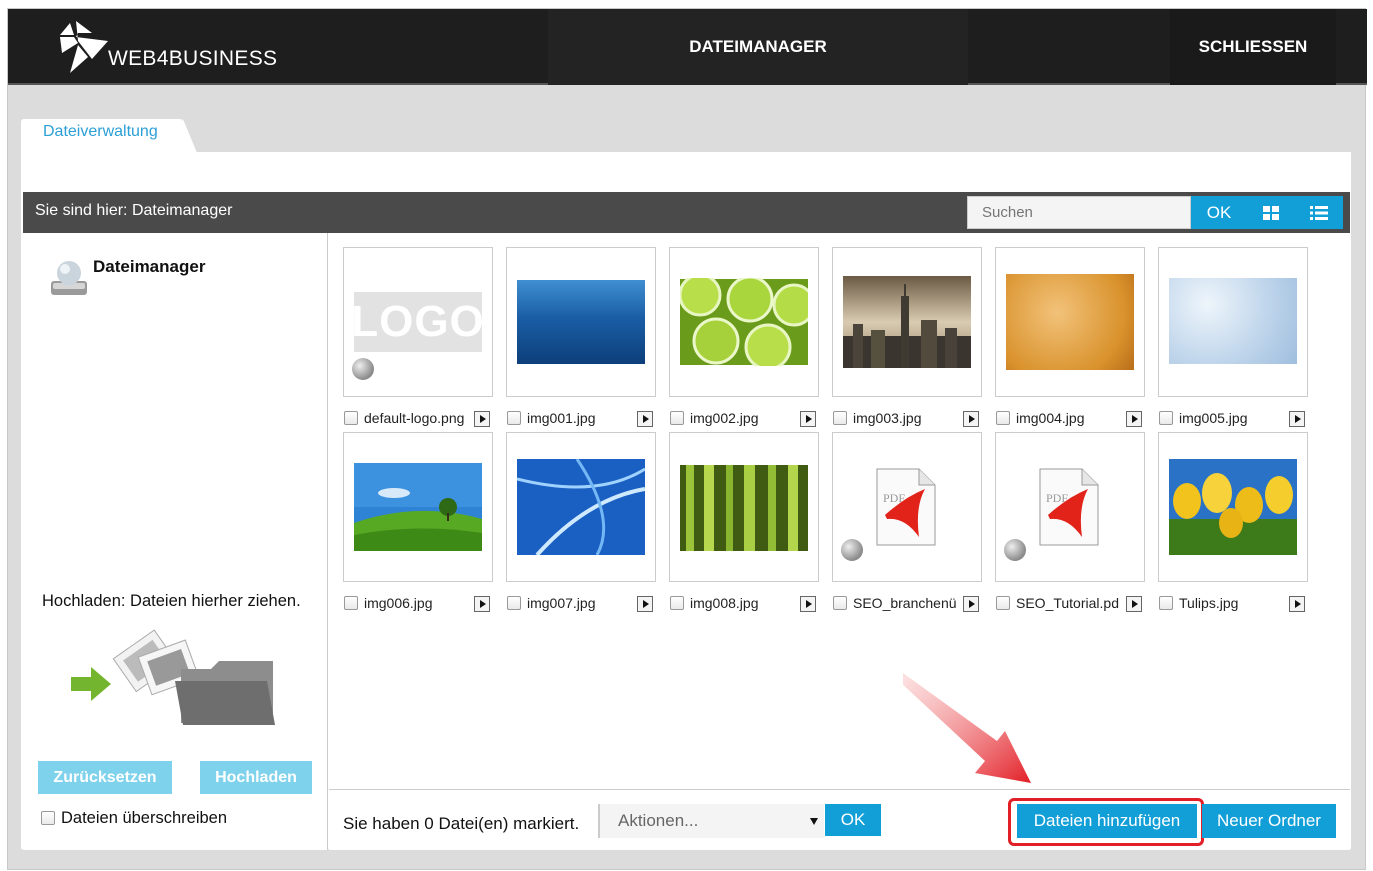  I want to click on overwrite-label: Dateien überschreiben, so click(144, 818).